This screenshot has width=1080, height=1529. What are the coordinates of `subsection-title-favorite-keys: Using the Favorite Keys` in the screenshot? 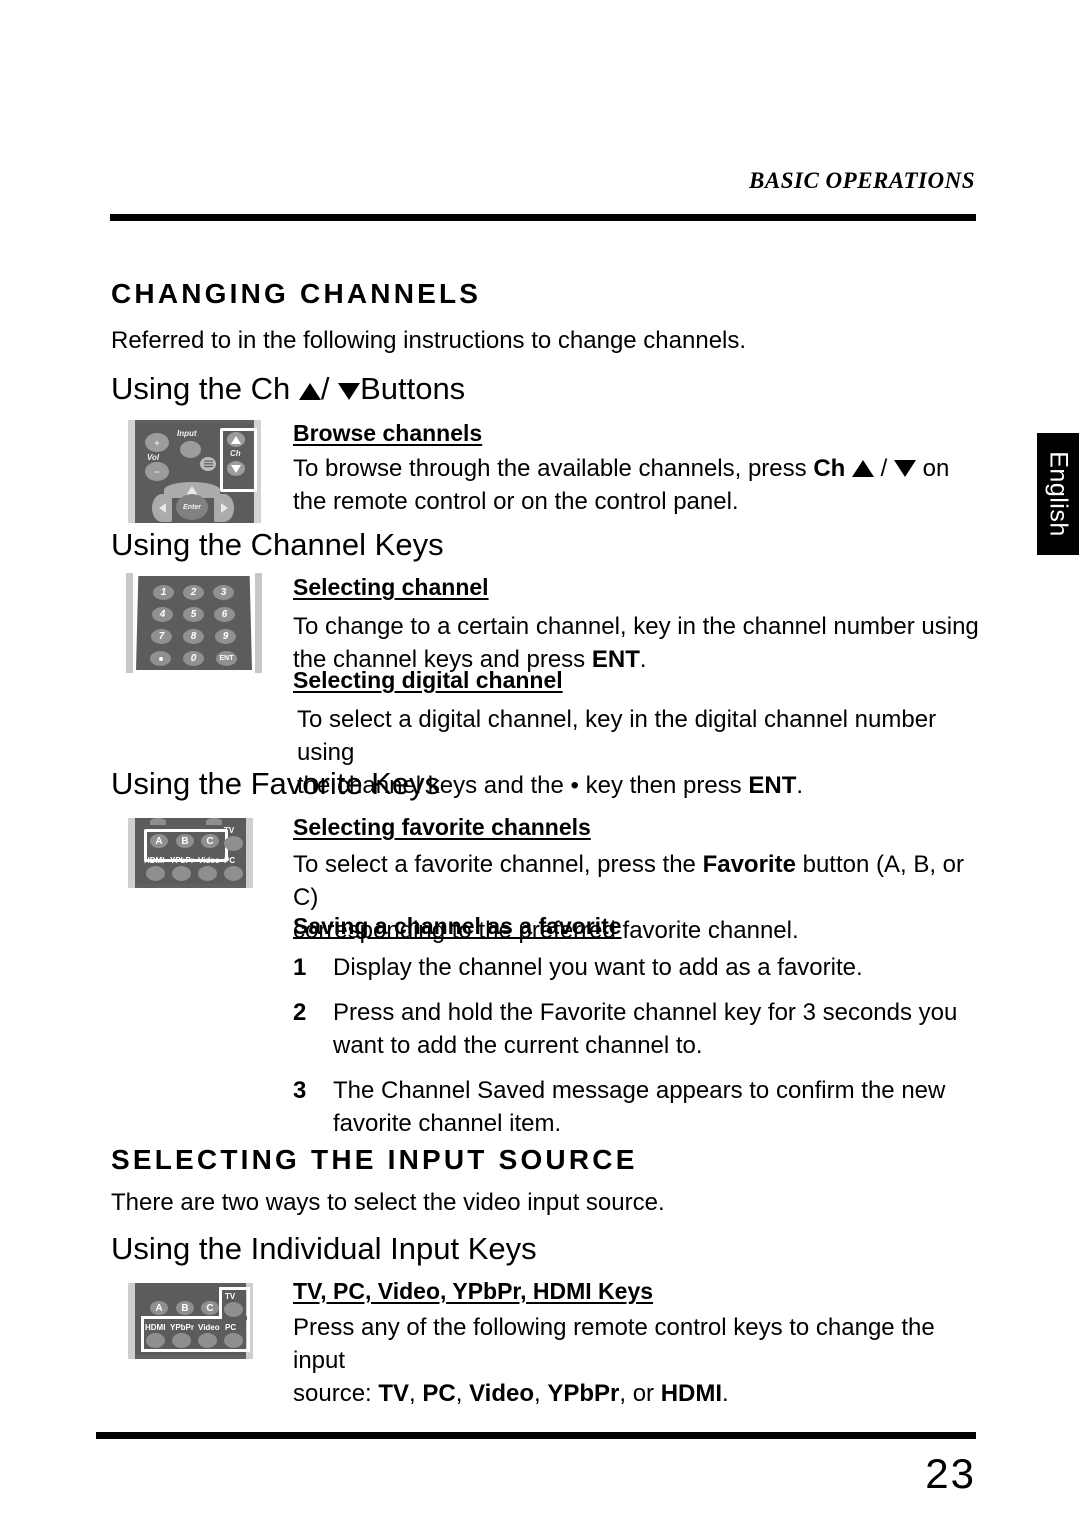 It's located at (276, 783).